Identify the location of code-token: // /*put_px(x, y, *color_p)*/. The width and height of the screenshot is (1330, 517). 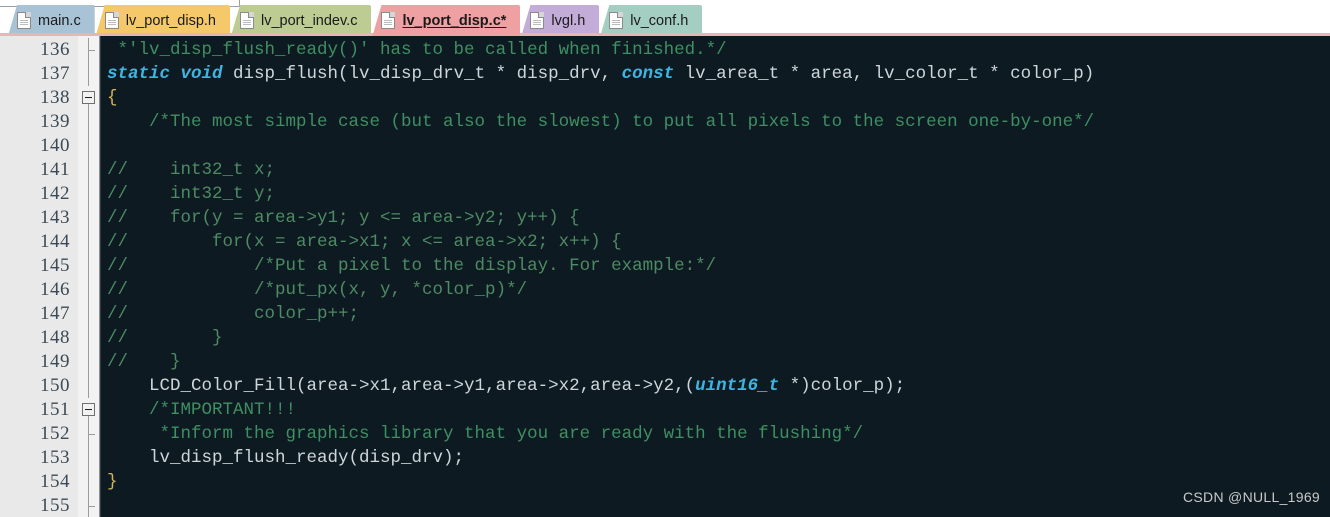
(317, 290).